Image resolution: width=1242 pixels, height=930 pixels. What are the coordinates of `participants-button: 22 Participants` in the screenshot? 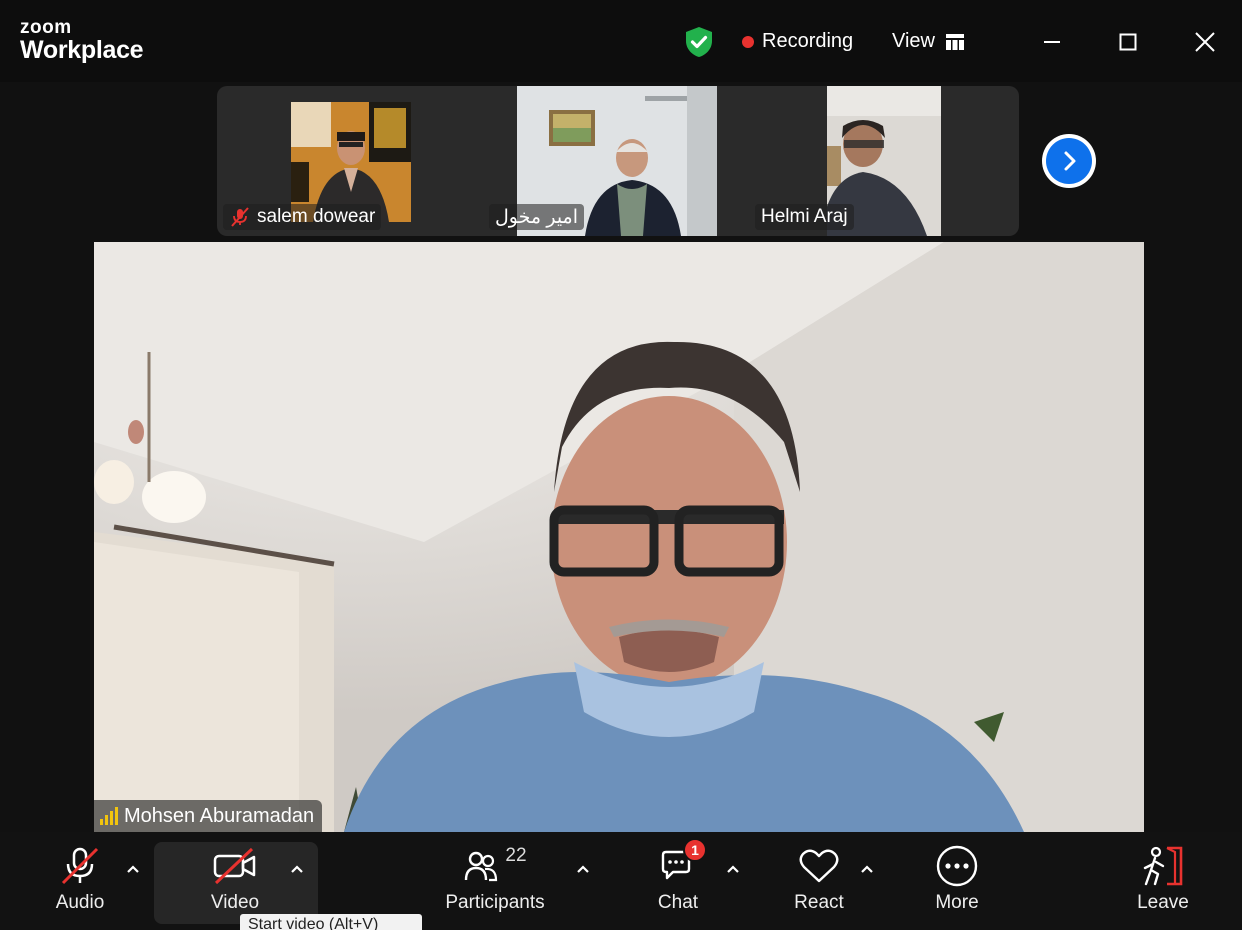 It's located at (495, 885).